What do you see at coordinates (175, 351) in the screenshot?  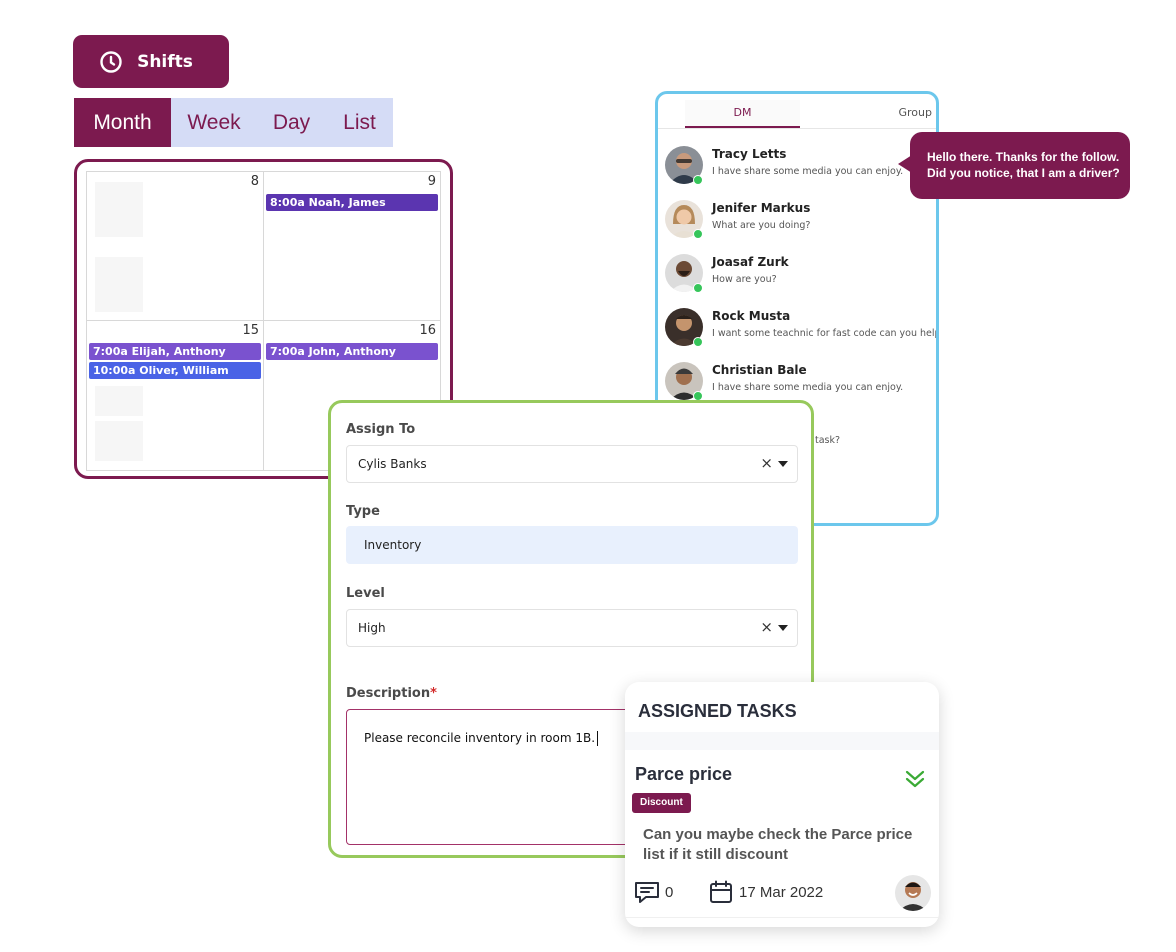 I see `calendar-event: 7:00a Elijah, Anthony` at bounding box center [175, 351].